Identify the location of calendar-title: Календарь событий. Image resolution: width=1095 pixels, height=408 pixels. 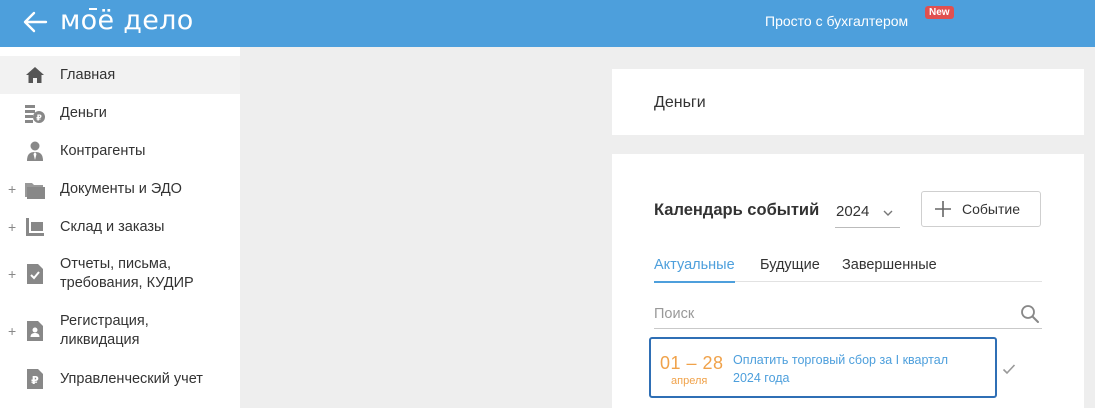
(737, 210).